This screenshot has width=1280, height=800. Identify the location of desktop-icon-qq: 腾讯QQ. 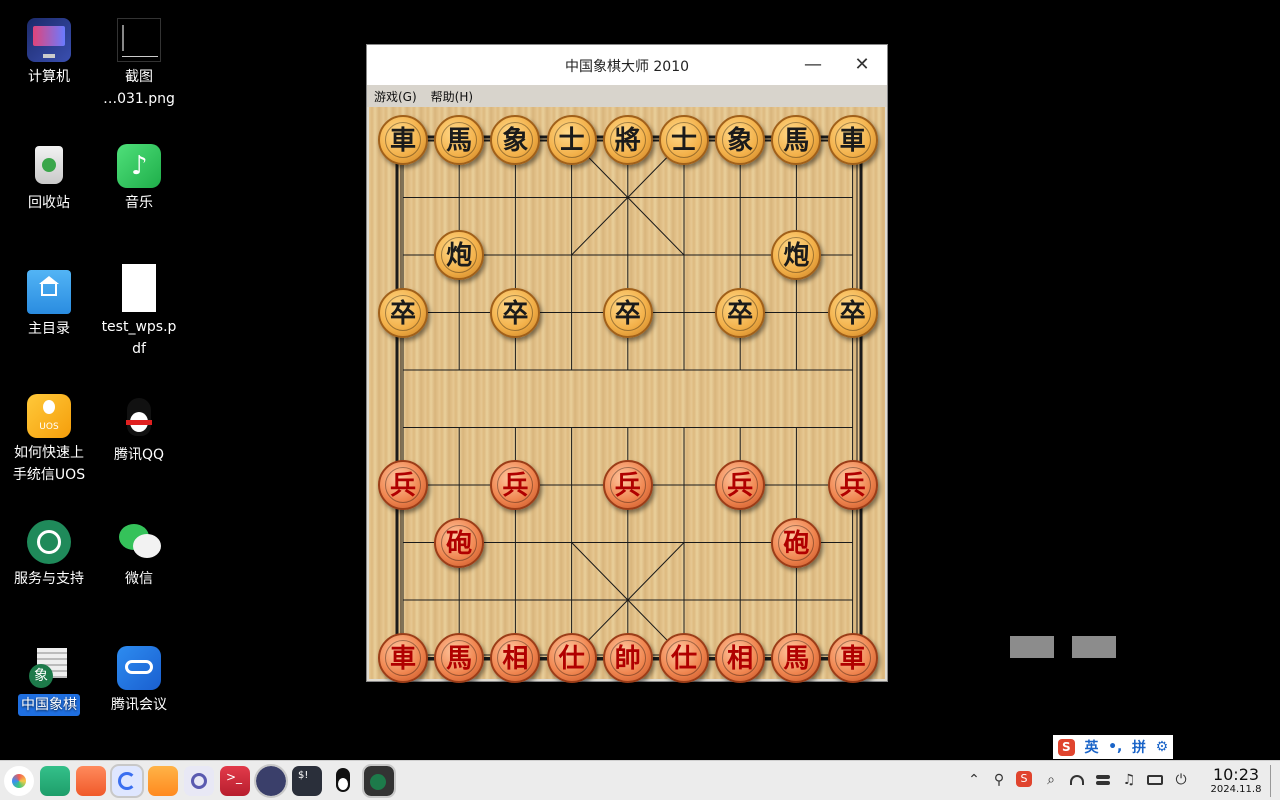
(139, 431).